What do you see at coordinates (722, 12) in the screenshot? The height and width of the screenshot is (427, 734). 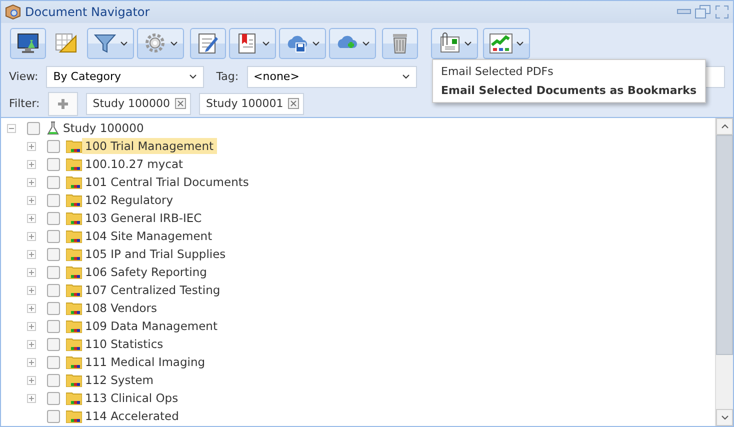 I see `maximize-icon` at bounding box center [722, 12].